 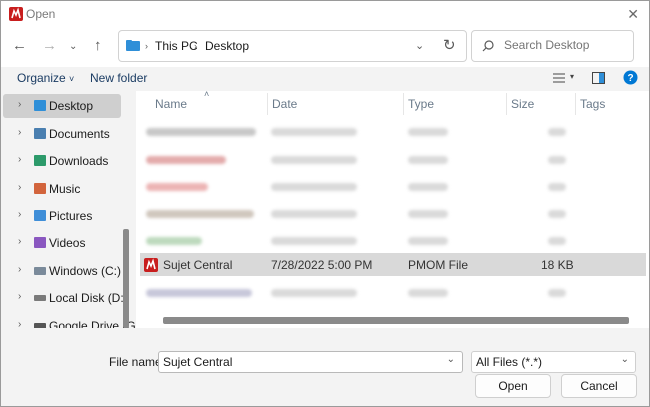 I want to click on command-bar: Organize ˅ New folder ▾ ?, so click(x=325, y=79).